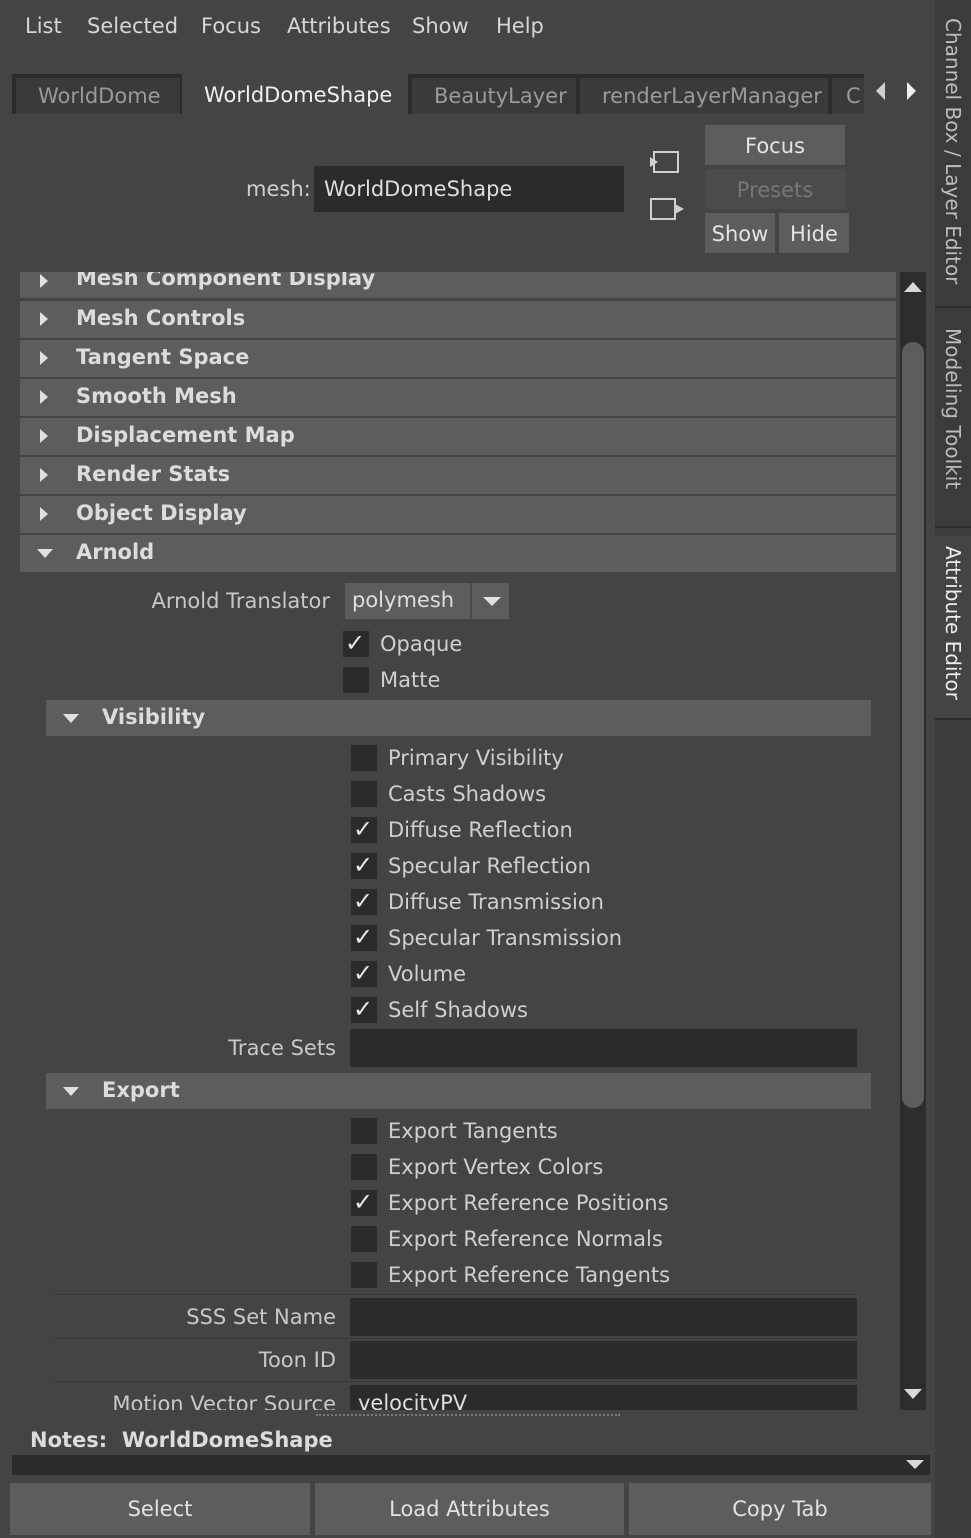  I want to click on subsection-visibility: Visibility, so click(458, 718).